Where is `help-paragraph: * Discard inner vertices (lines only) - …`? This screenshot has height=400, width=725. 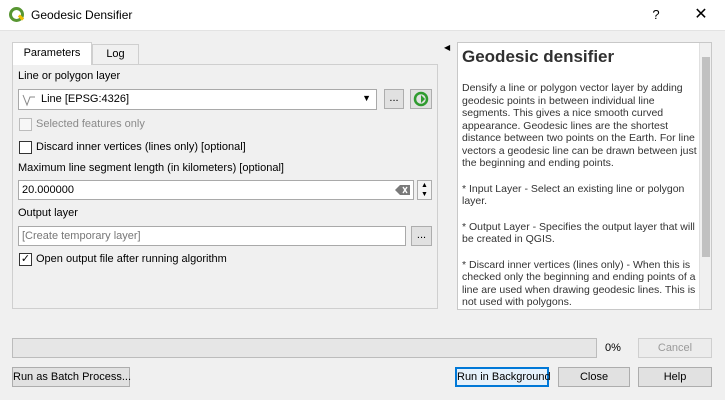 help-paragraph: * Discard inner vertices (lines only) - … is located at coordinates (579, 283).